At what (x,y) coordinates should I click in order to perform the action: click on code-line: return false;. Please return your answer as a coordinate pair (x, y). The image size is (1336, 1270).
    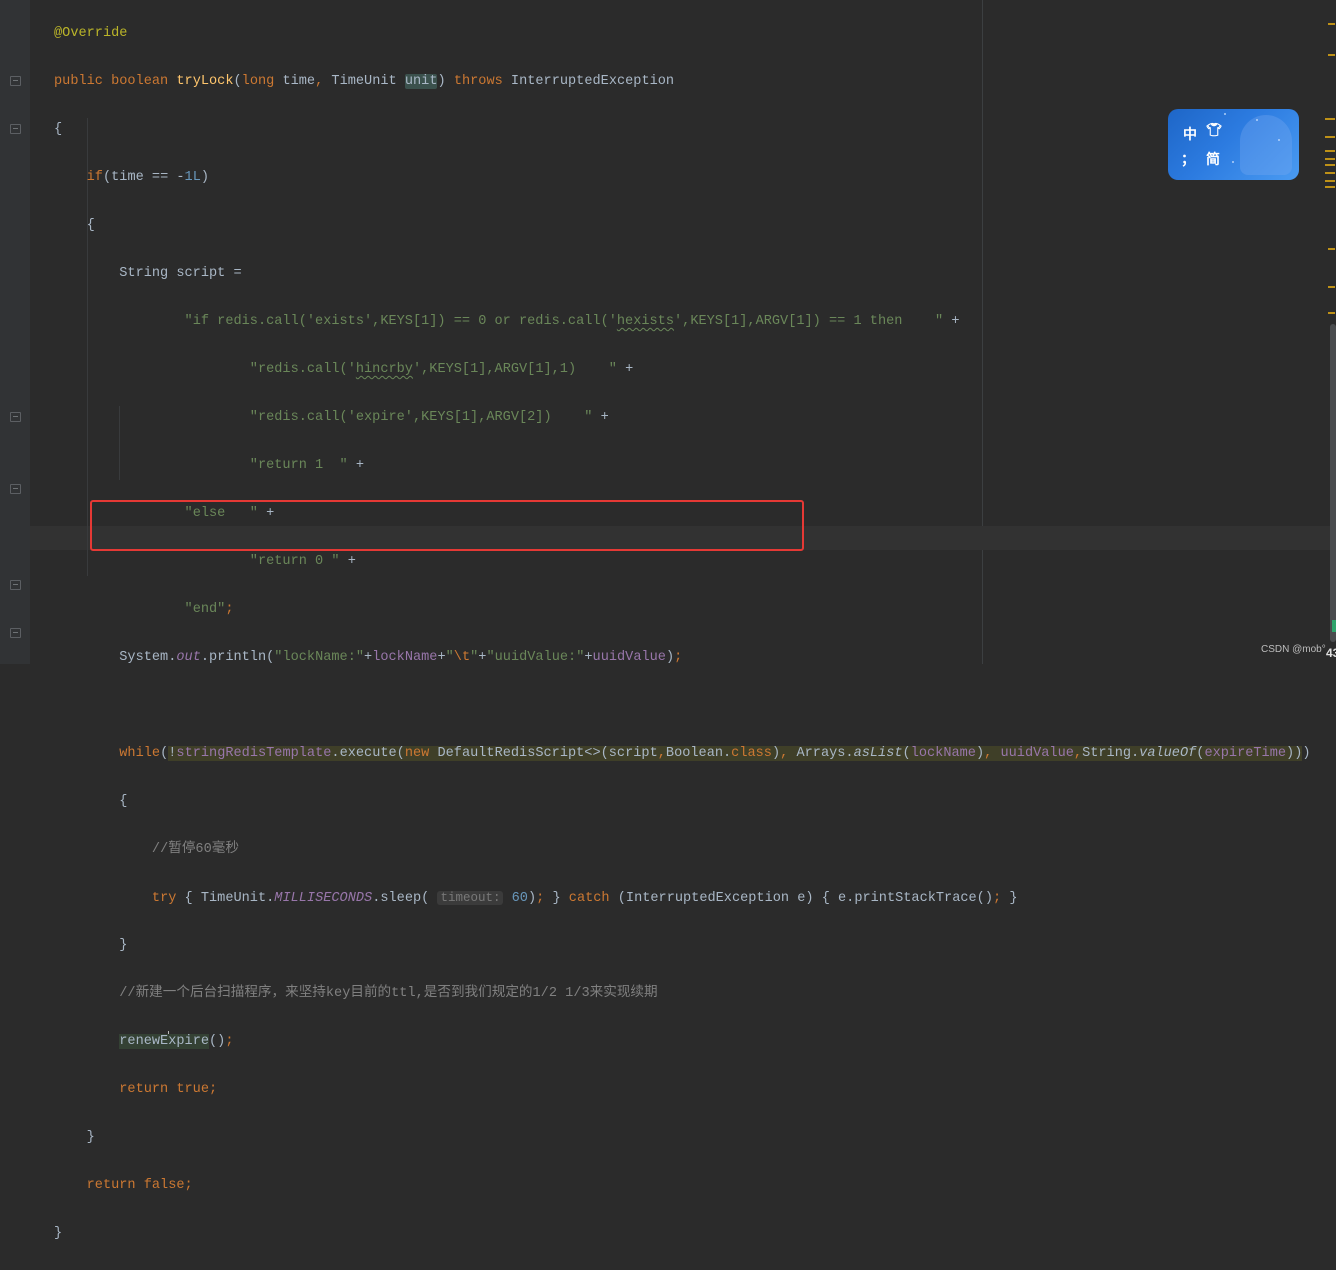
    Looking at the image, I should click on (139, 1185).